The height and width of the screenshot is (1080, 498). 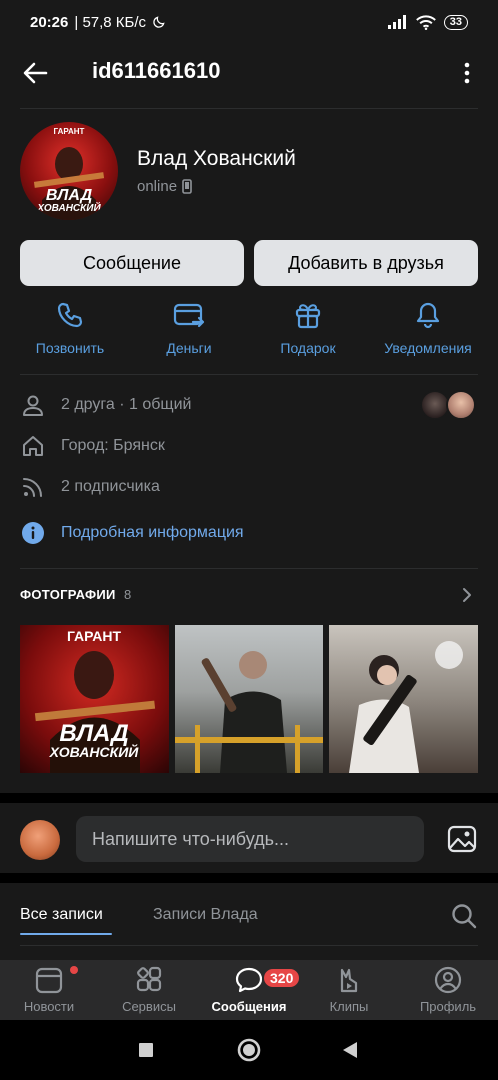 I want to click on home-icon, so click(x=33, y=446).